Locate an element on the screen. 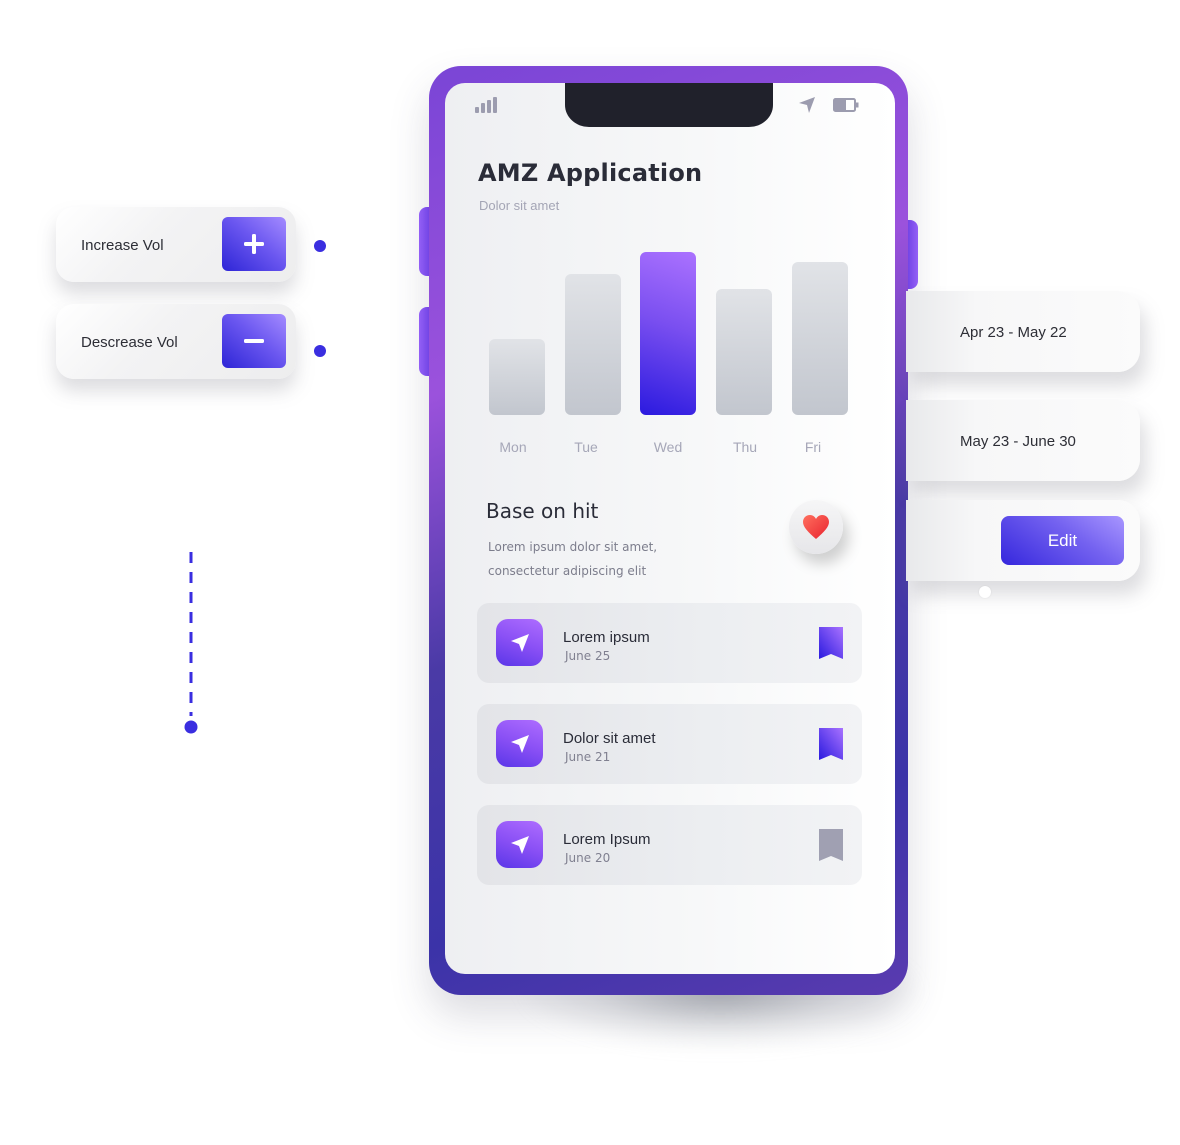 This screenshot has height=1145, width=1180. battery-icon is located at coordinates (846, 105).